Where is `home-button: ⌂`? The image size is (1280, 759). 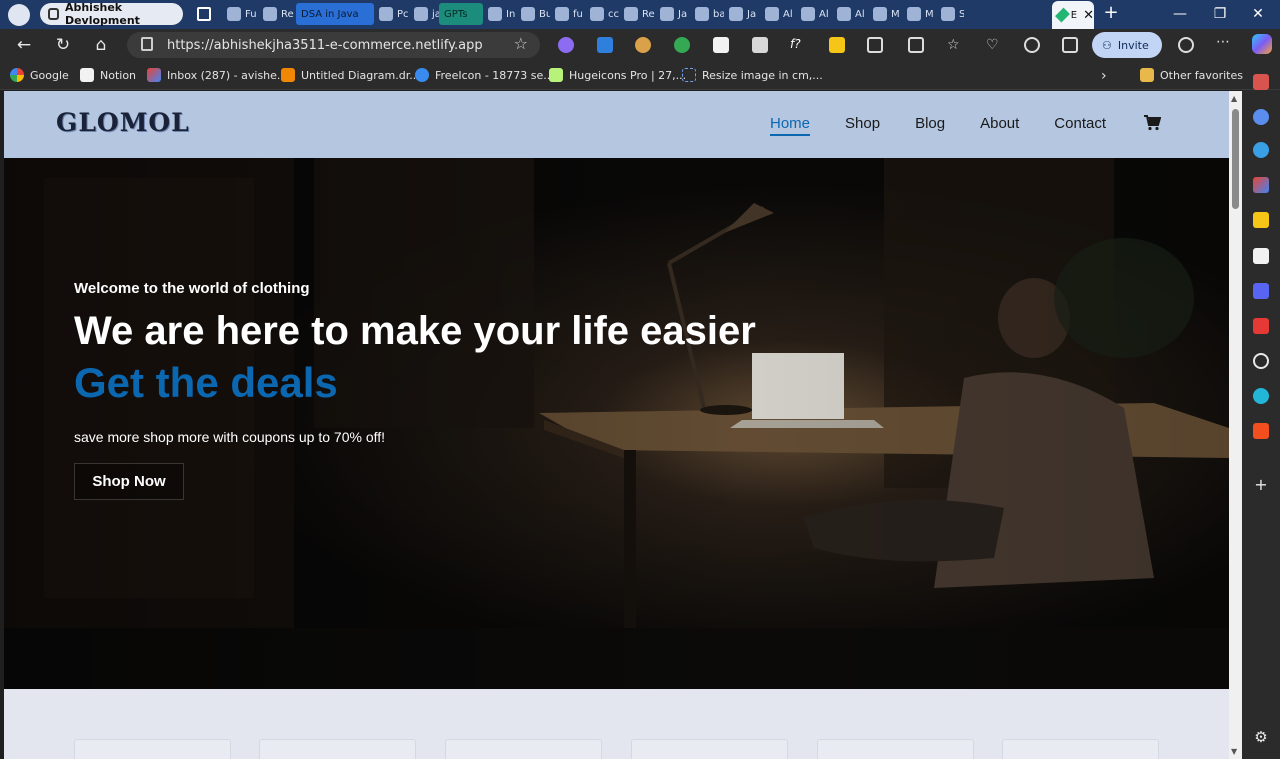 home-button: ⌂ is located at coordinates (101, 45).